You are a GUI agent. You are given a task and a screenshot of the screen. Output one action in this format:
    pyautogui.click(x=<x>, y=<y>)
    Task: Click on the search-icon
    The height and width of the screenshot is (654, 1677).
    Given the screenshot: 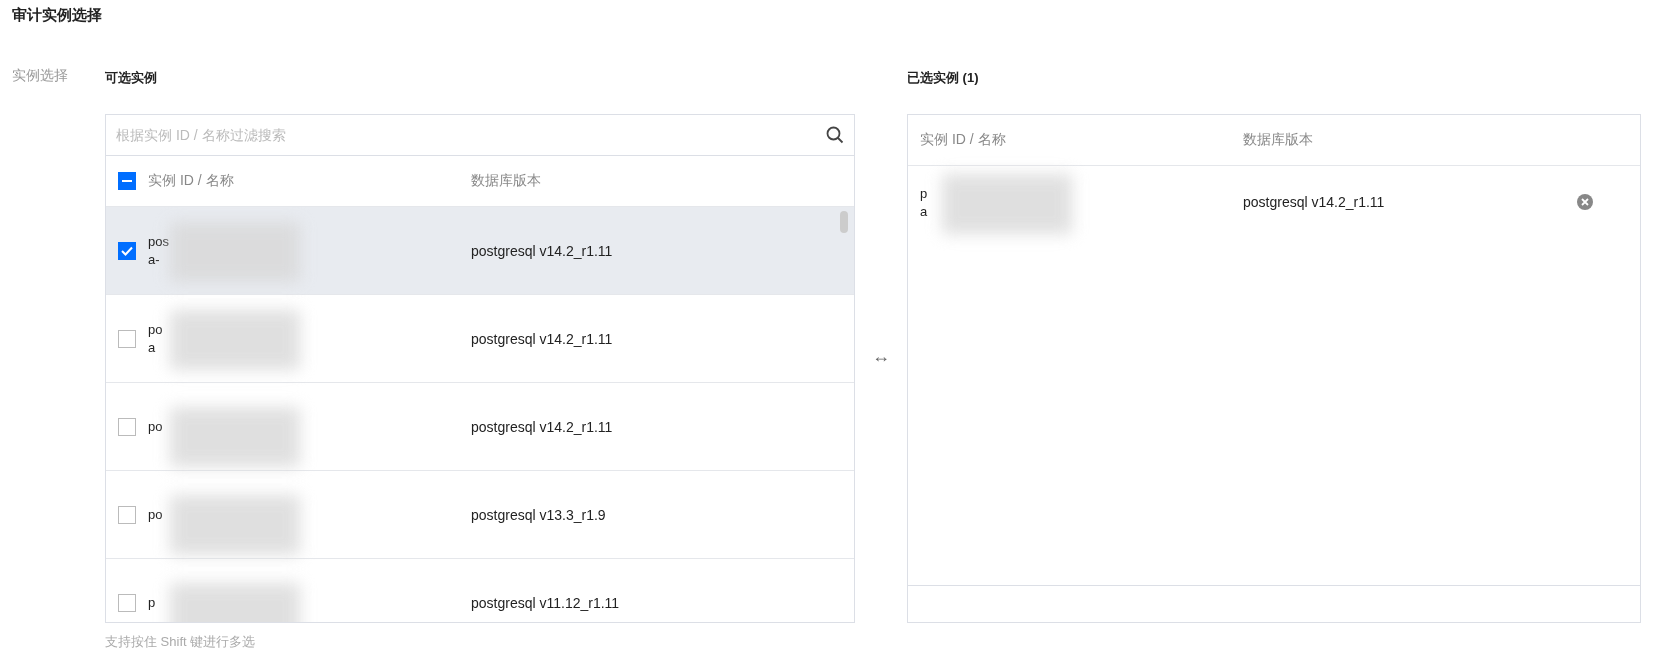 What is the action you would take?
    pyautogui.click(x=835, y=135)
    